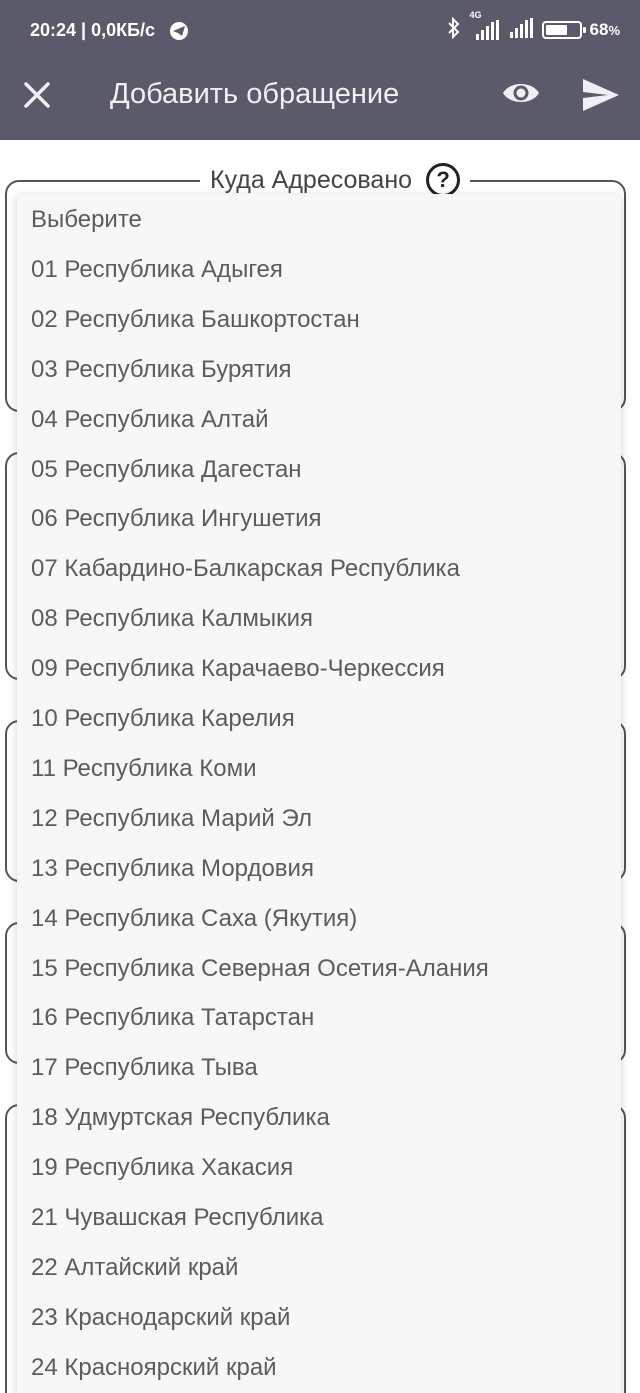  What do you see at coordinates (172, 1018) in the screenshot?
I see `dropdown-option: 16 Республика Татарстан` at bounding box center [172, 1018].